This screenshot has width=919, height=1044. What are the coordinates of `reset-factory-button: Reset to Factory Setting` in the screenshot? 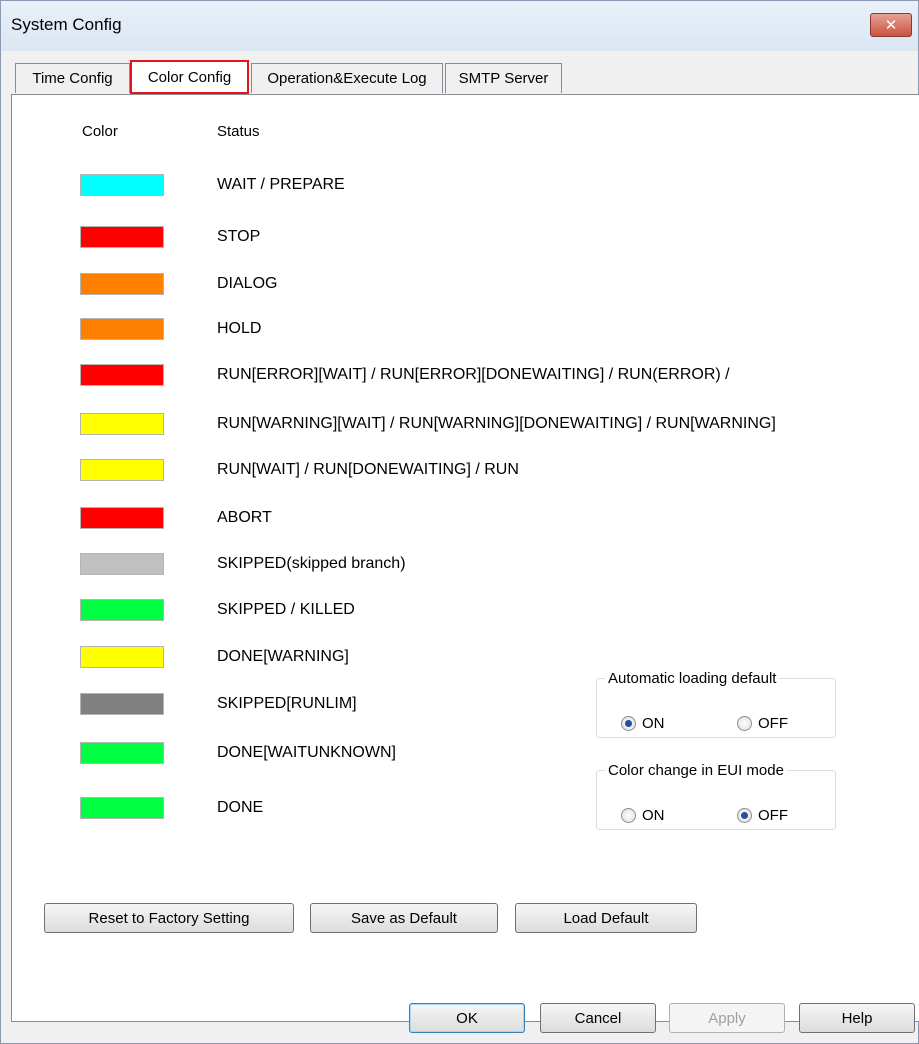 It's located at (169, 918).